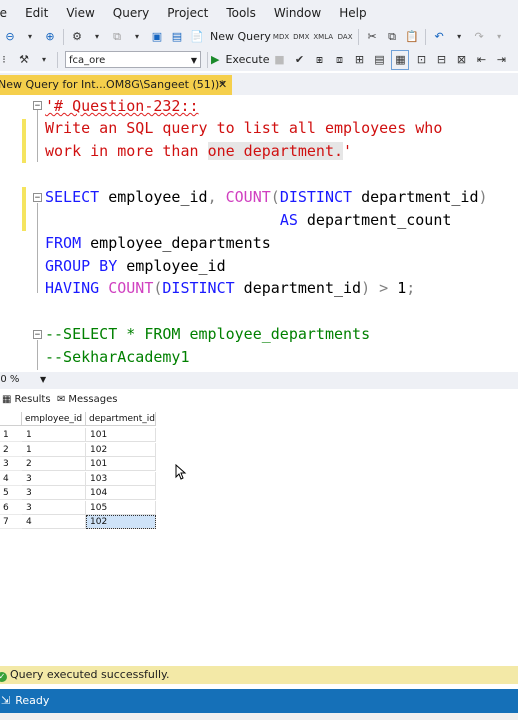 This screenshot has height=720, width=518. I want to click on column-header-department-id: department_id, so click(121, 419).